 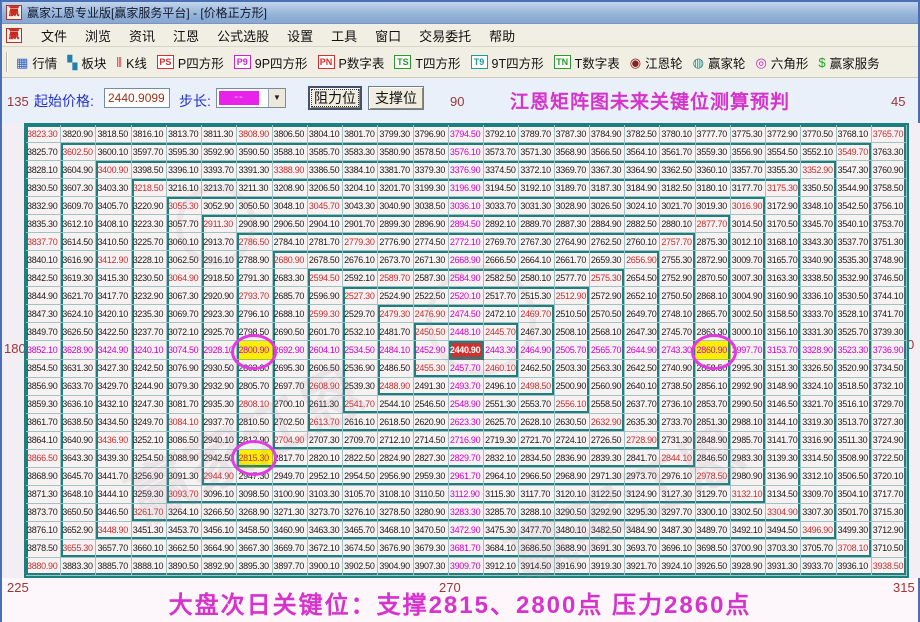 What do you see at coordinates (854, 170) in the screenshot?
I see `grid-cell: 3547.30` at bounding box center [854, 170].